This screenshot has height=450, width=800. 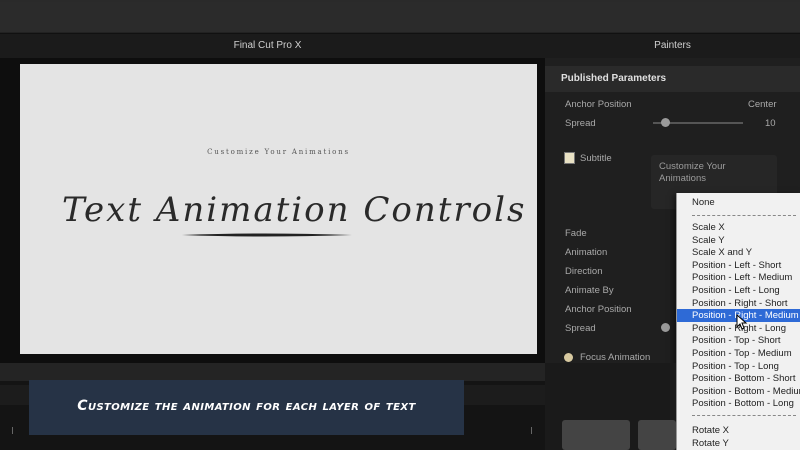 I want to click on dropdown-item: Position - Bottom - Medium, so click(x=738, y=391).